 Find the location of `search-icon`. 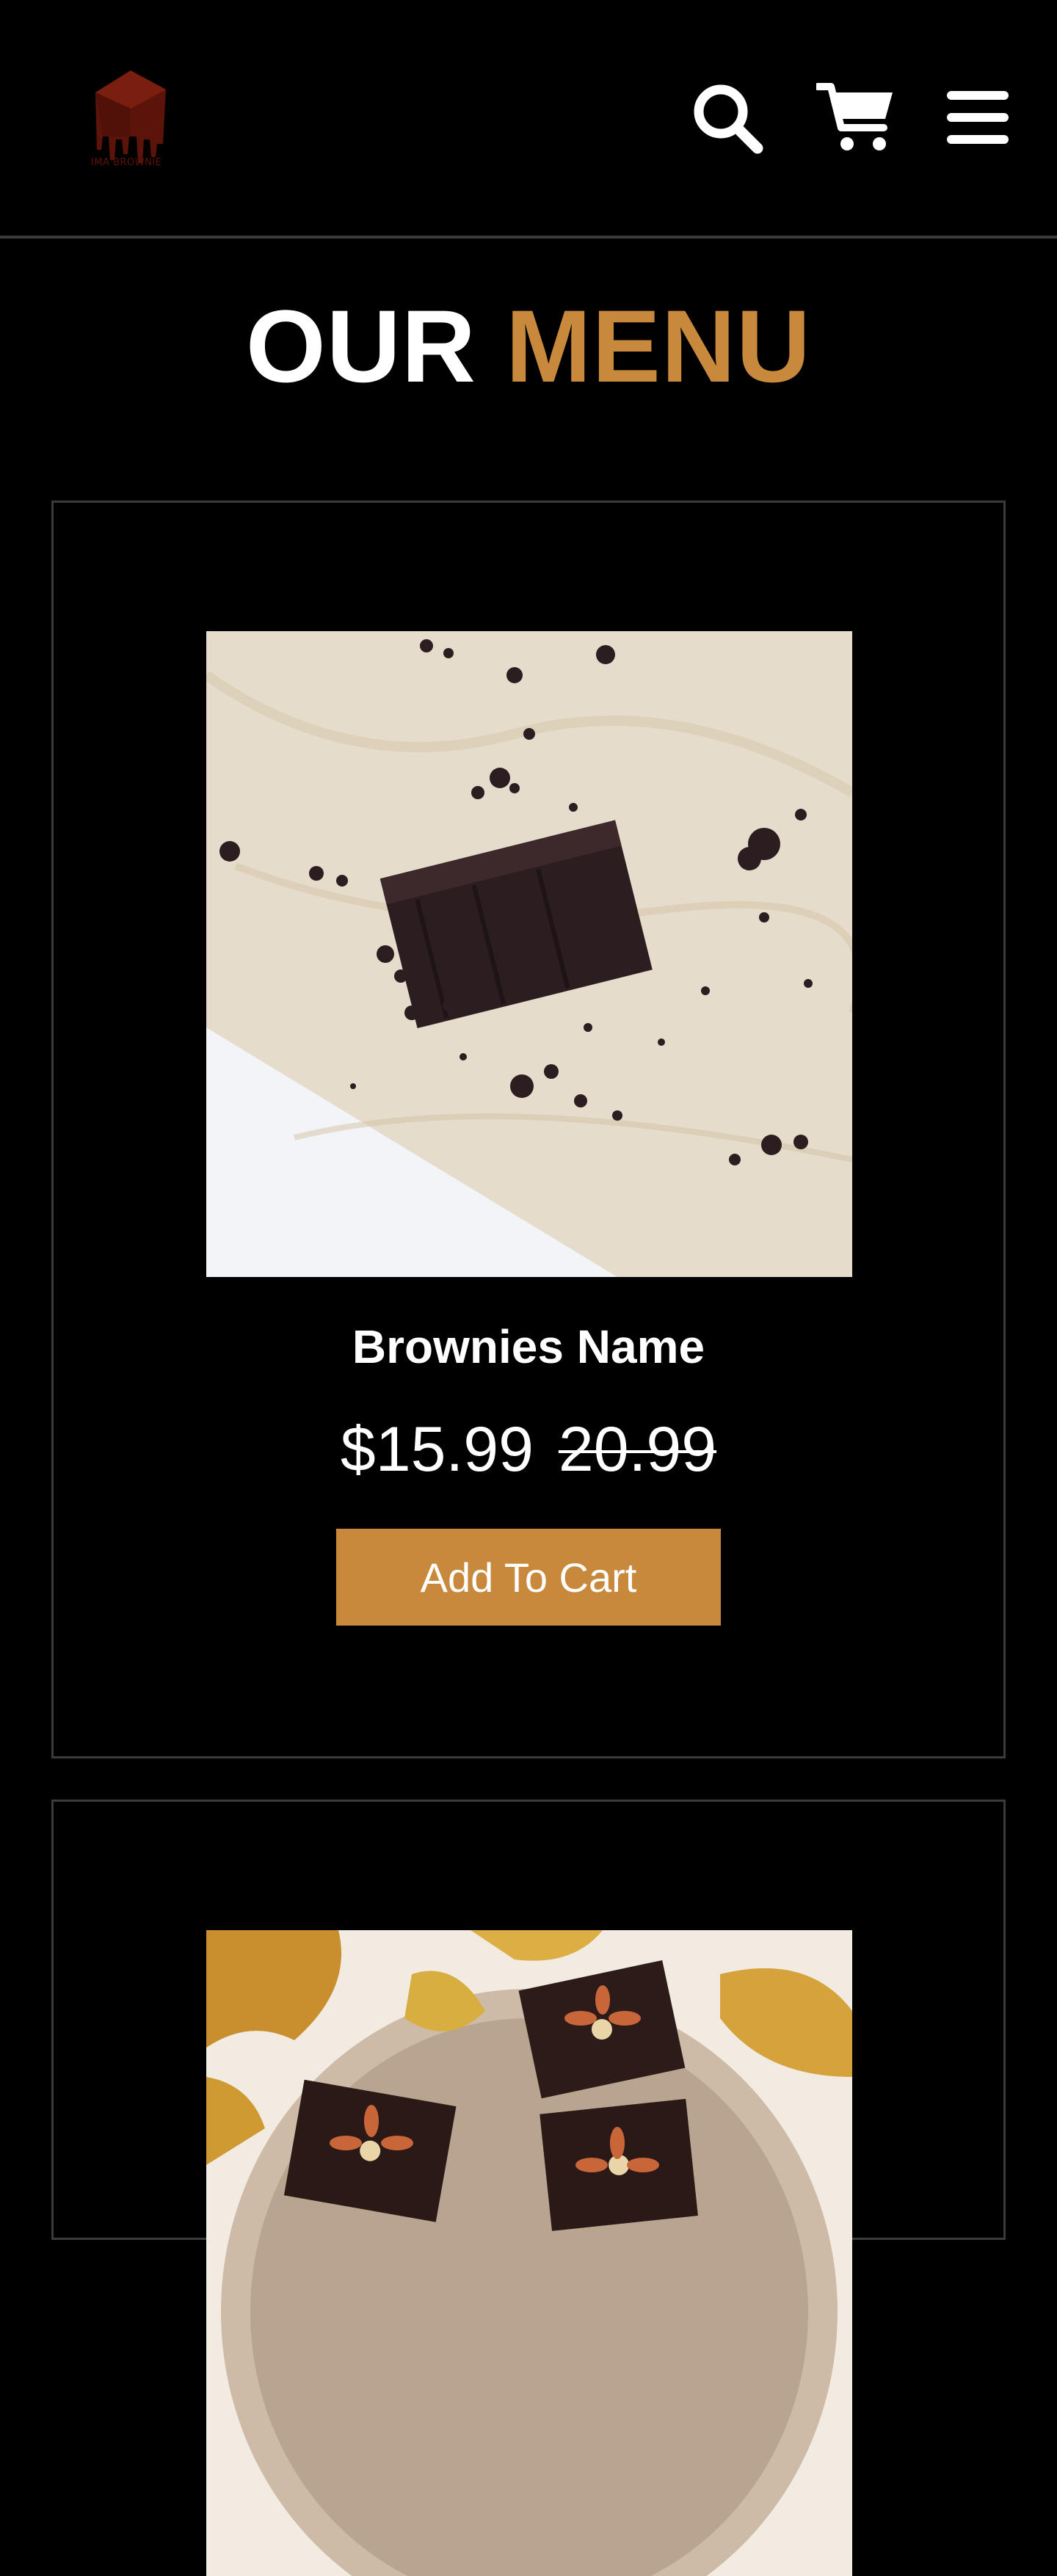

search-icon is located at coordinates (726, 117).